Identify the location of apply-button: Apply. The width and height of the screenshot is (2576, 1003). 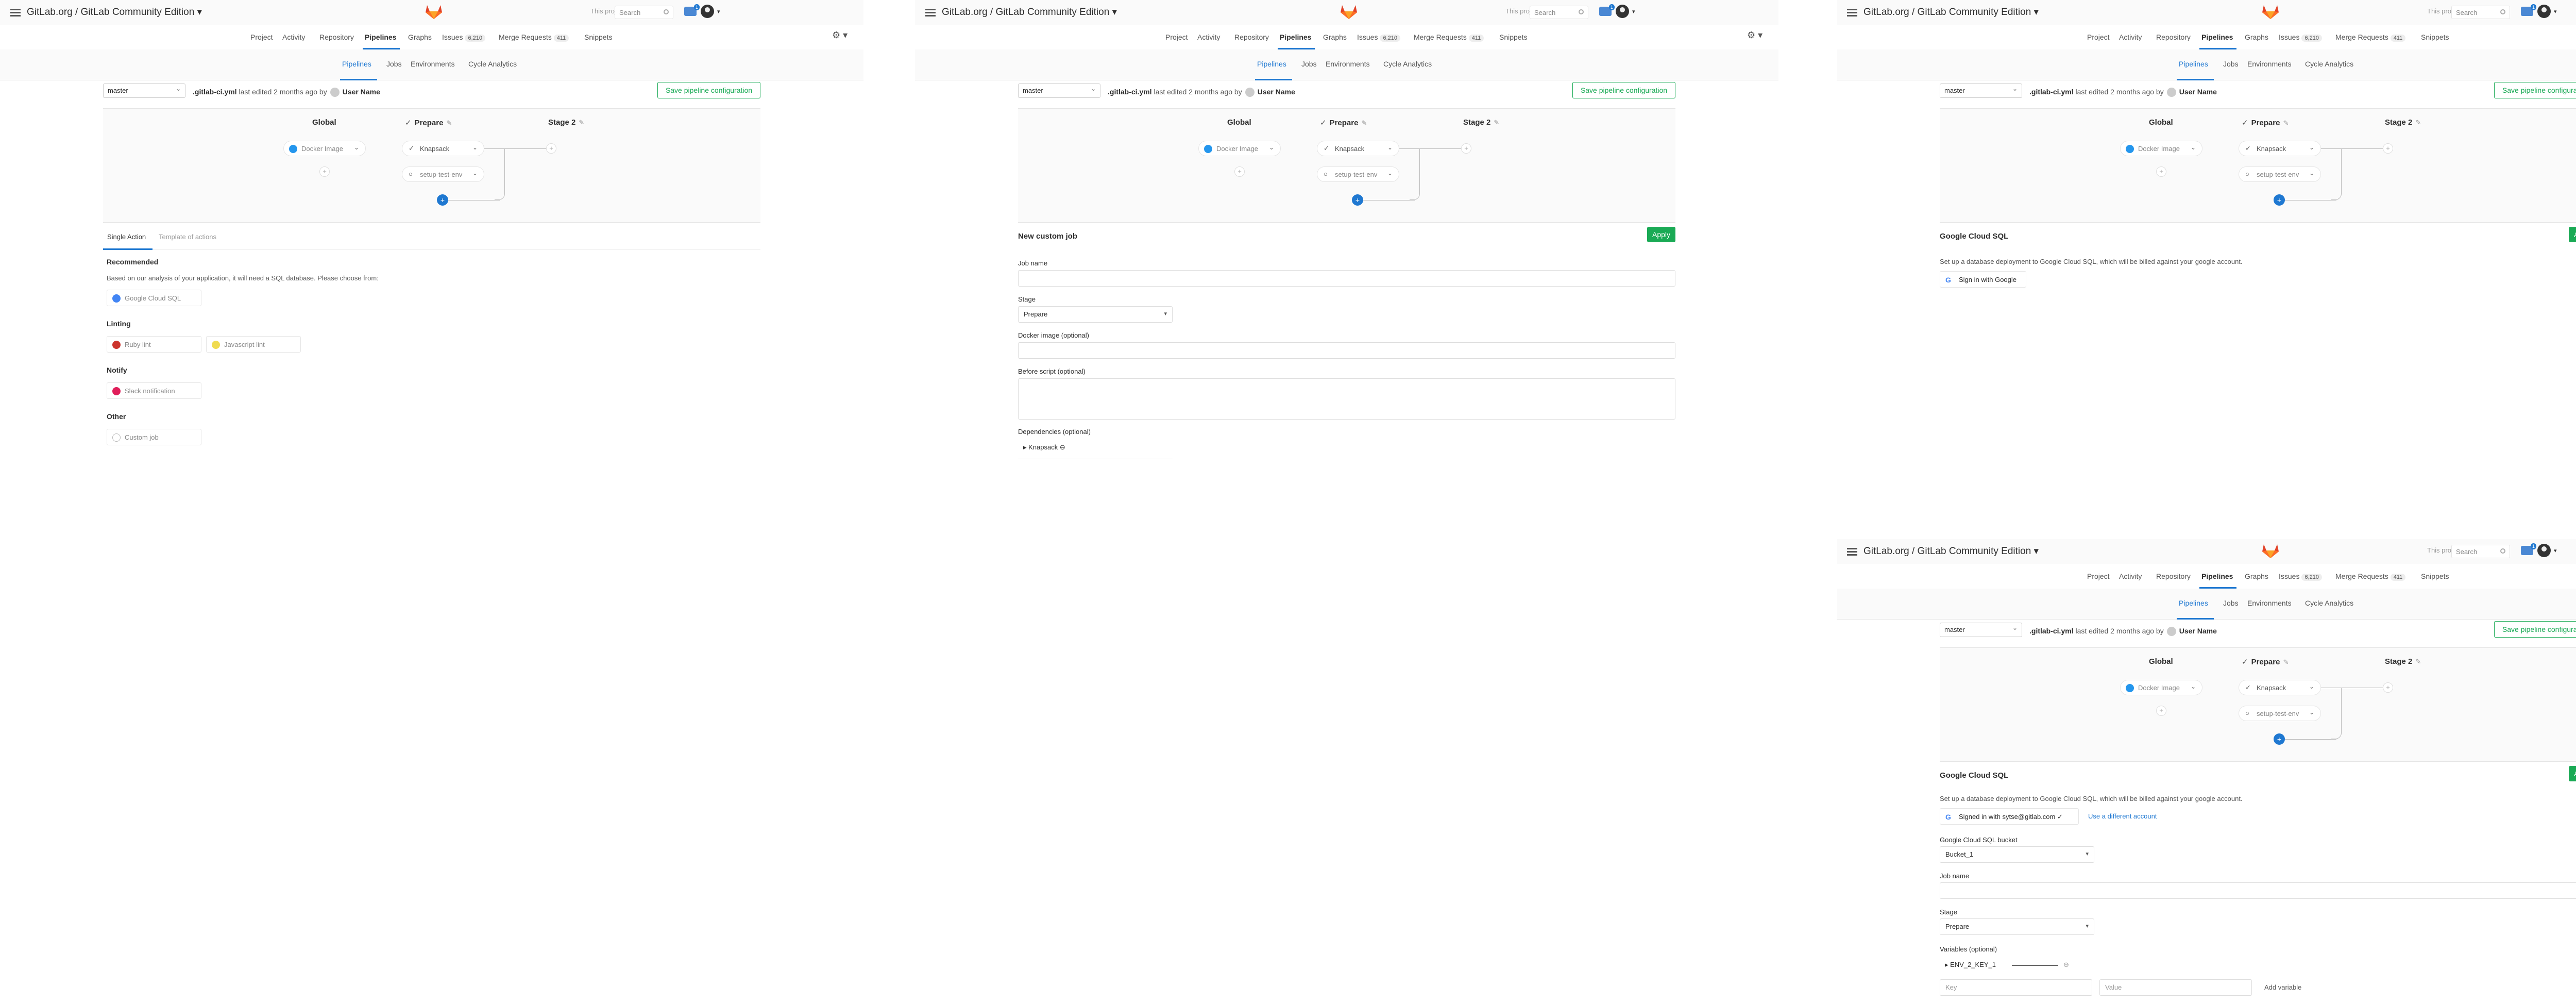
(2572, 773).